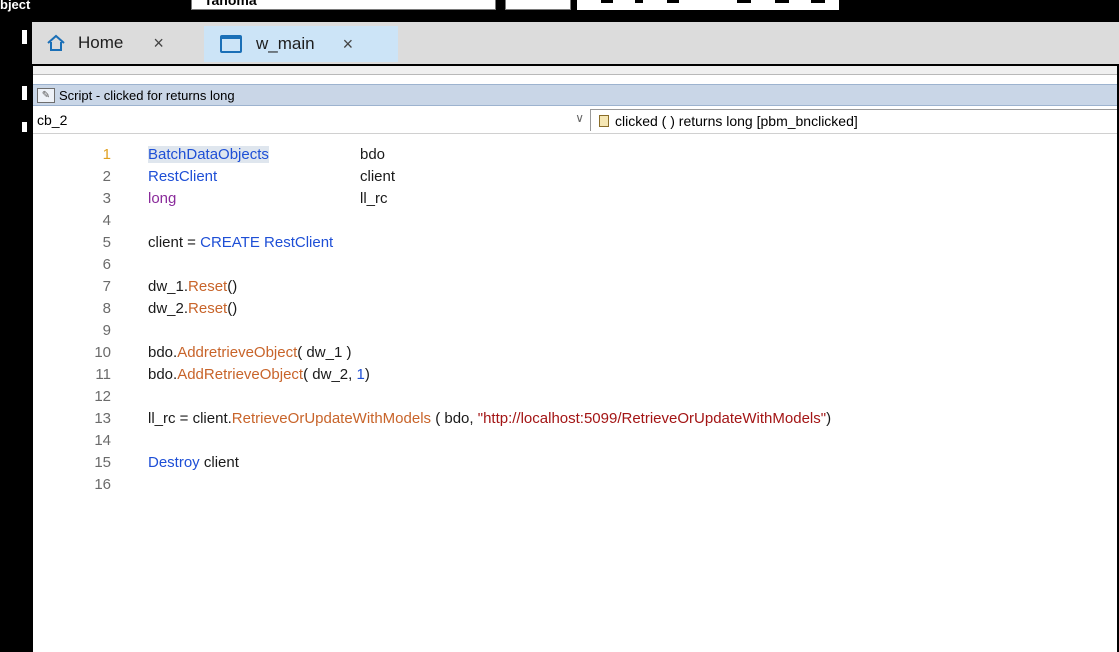 This screenshot has width=1119, height=652. What do you see at coordinates (575, 43) in the screenshot?
I see `document-tab-bar: Home × w_main ×` at bounding box center [575, 43].